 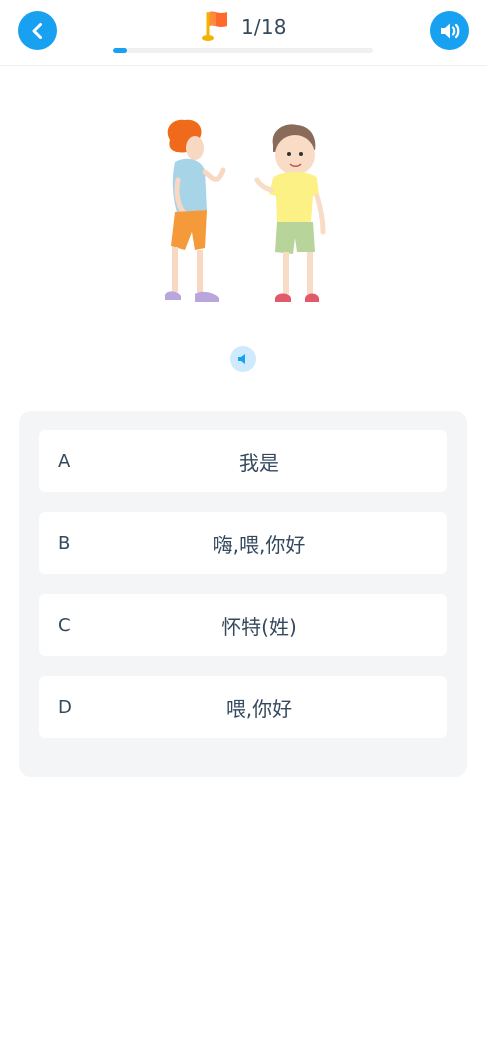 I want to click on chevron-left-icon, so click(x=37, y=30).